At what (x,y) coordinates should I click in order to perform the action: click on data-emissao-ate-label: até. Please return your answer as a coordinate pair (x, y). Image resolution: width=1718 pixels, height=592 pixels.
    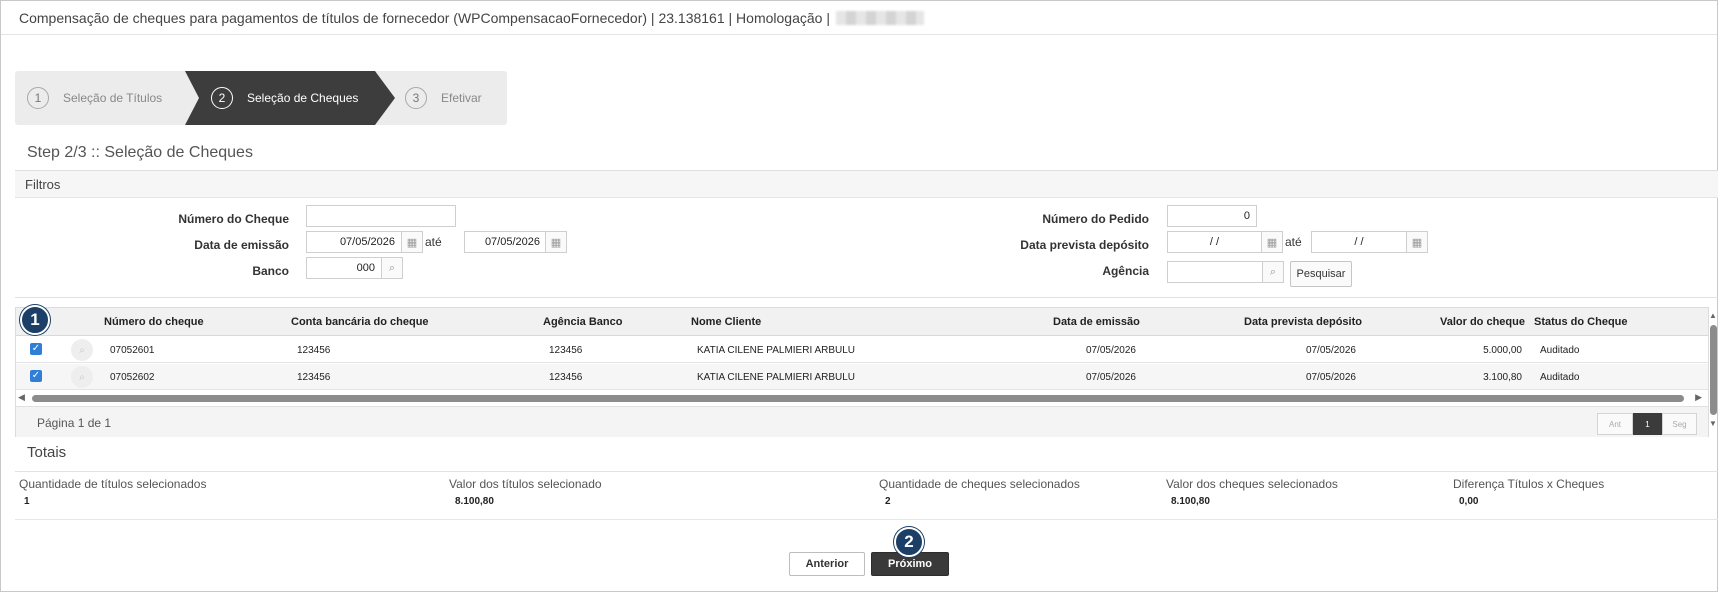
    Looking at the image, I should click on (433, 242).